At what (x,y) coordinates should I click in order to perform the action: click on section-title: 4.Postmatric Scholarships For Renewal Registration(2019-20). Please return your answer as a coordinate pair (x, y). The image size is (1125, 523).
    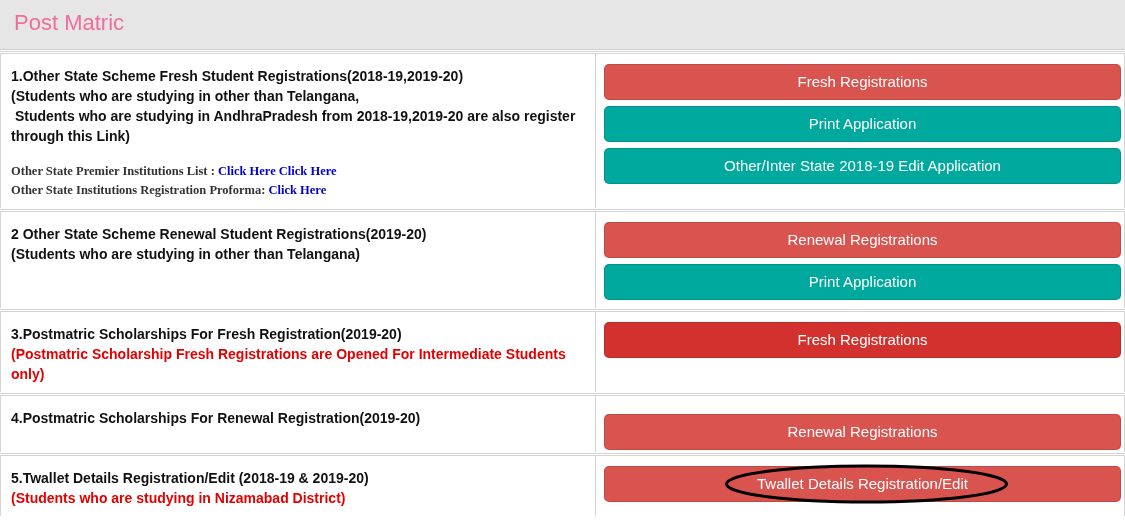
    Looking at the image, I should click on (216, 418).